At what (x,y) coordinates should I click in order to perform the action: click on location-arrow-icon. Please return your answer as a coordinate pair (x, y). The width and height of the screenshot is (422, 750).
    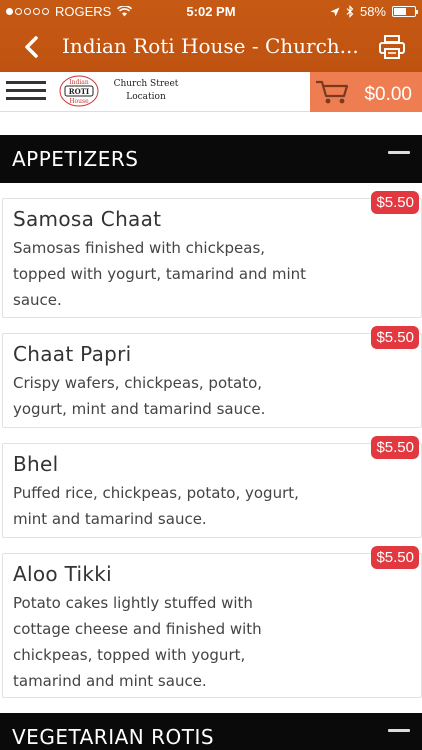
    Looking at the image, I should click on (335, 11).